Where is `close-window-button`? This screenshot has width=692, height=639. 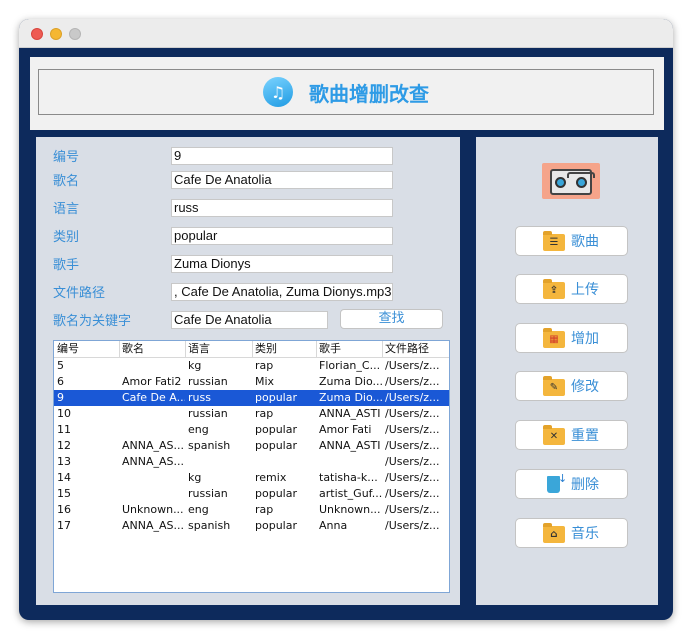
close-window-button is located at coordinates (37, 34).